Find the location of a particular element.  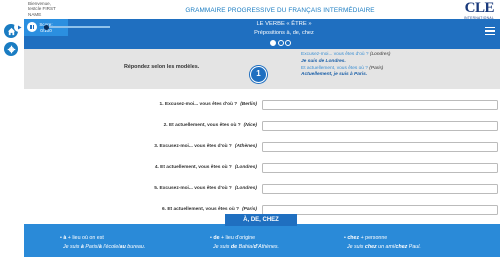

page-dots is located at coordinates (280, 43).